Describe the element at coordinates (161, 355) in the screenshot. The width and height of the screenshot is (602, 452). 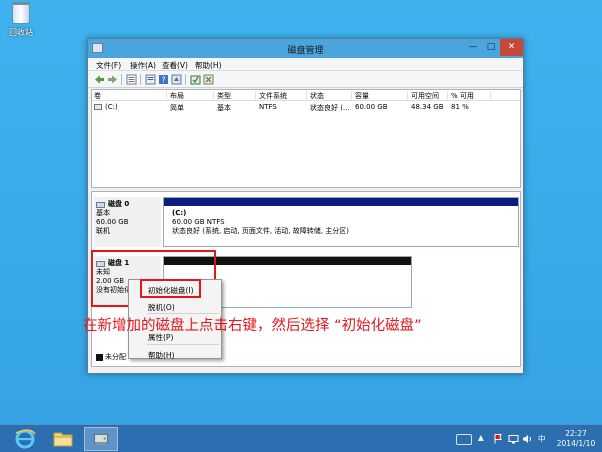
I see `menu-item-help: 帮助(H)` at that location.